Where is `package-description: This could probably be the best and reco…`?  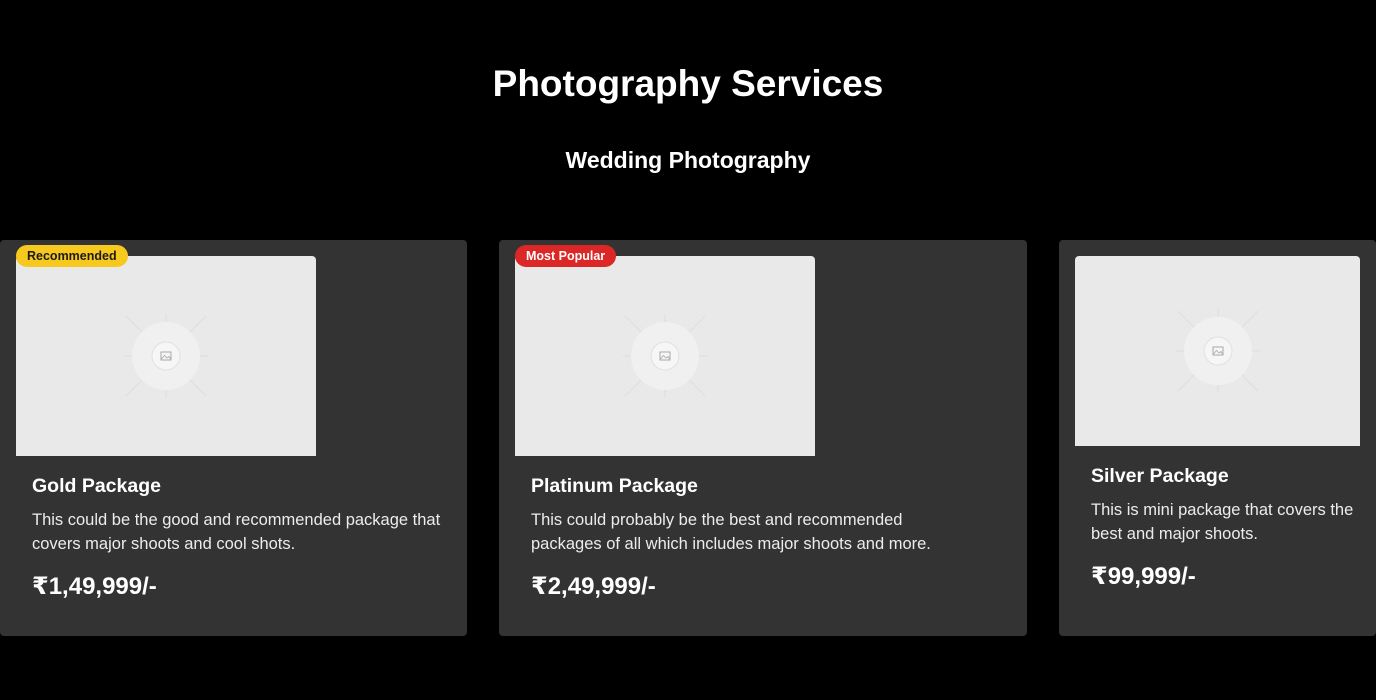
package-description: This could probably be the best and reco… is located at coordinates (731, 532).